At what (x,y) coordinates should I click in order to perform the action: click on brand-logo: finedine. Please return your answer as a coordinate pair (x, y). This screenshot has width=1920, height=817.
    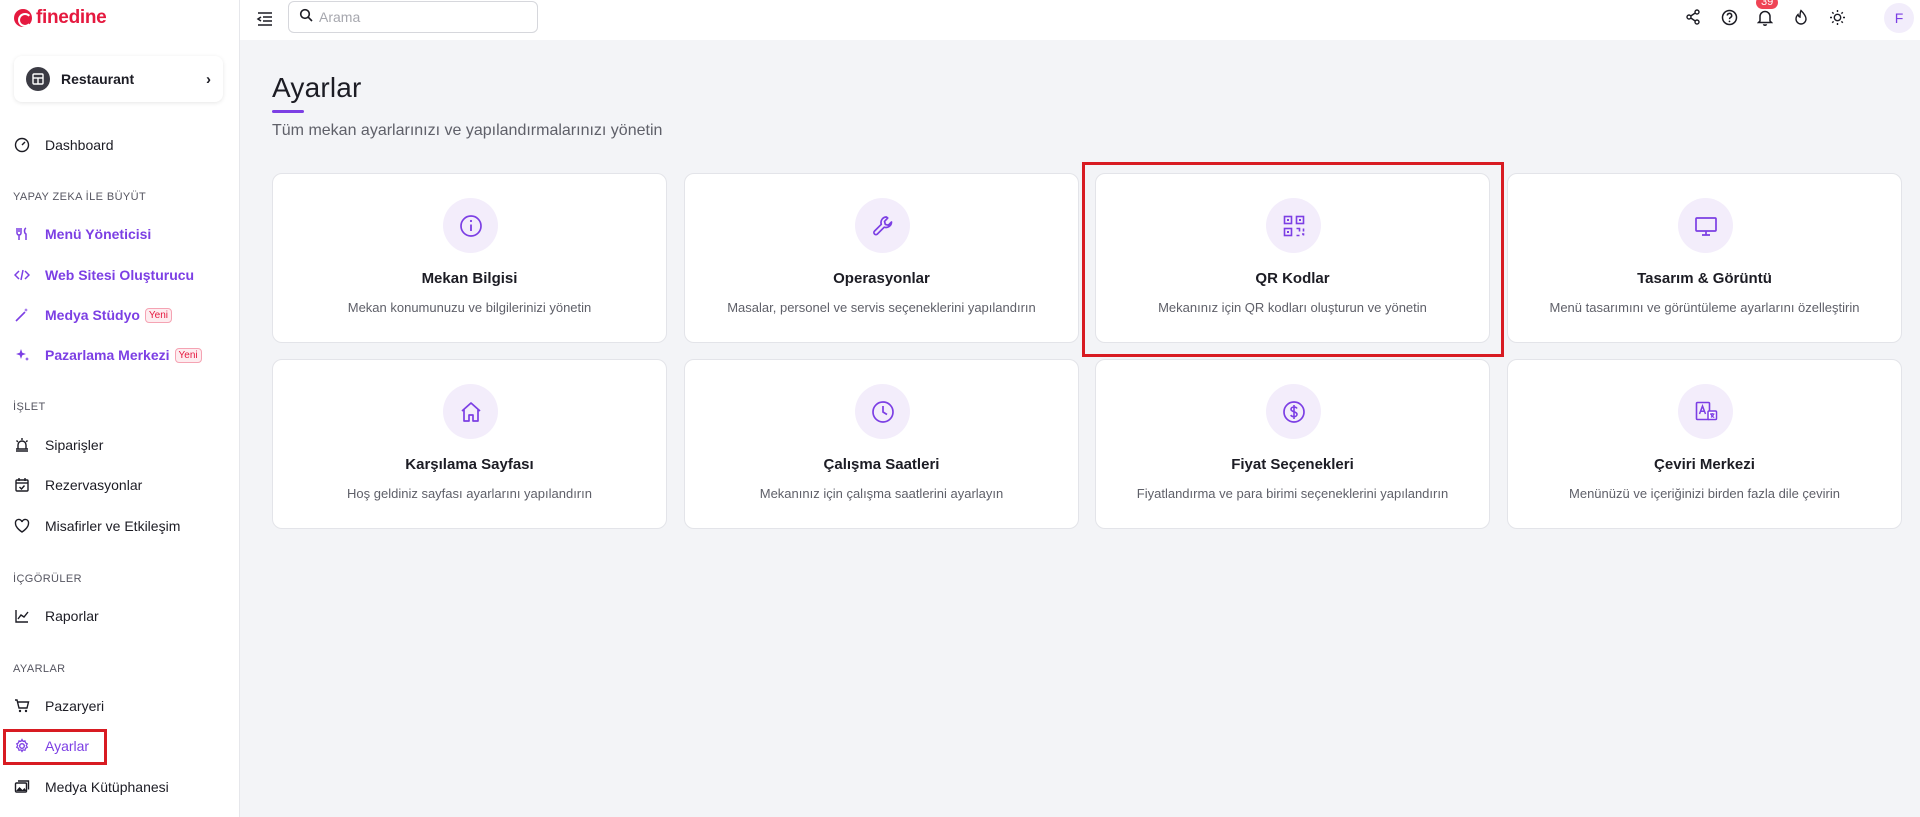
    Looking at the image, I should click on (60, 18).